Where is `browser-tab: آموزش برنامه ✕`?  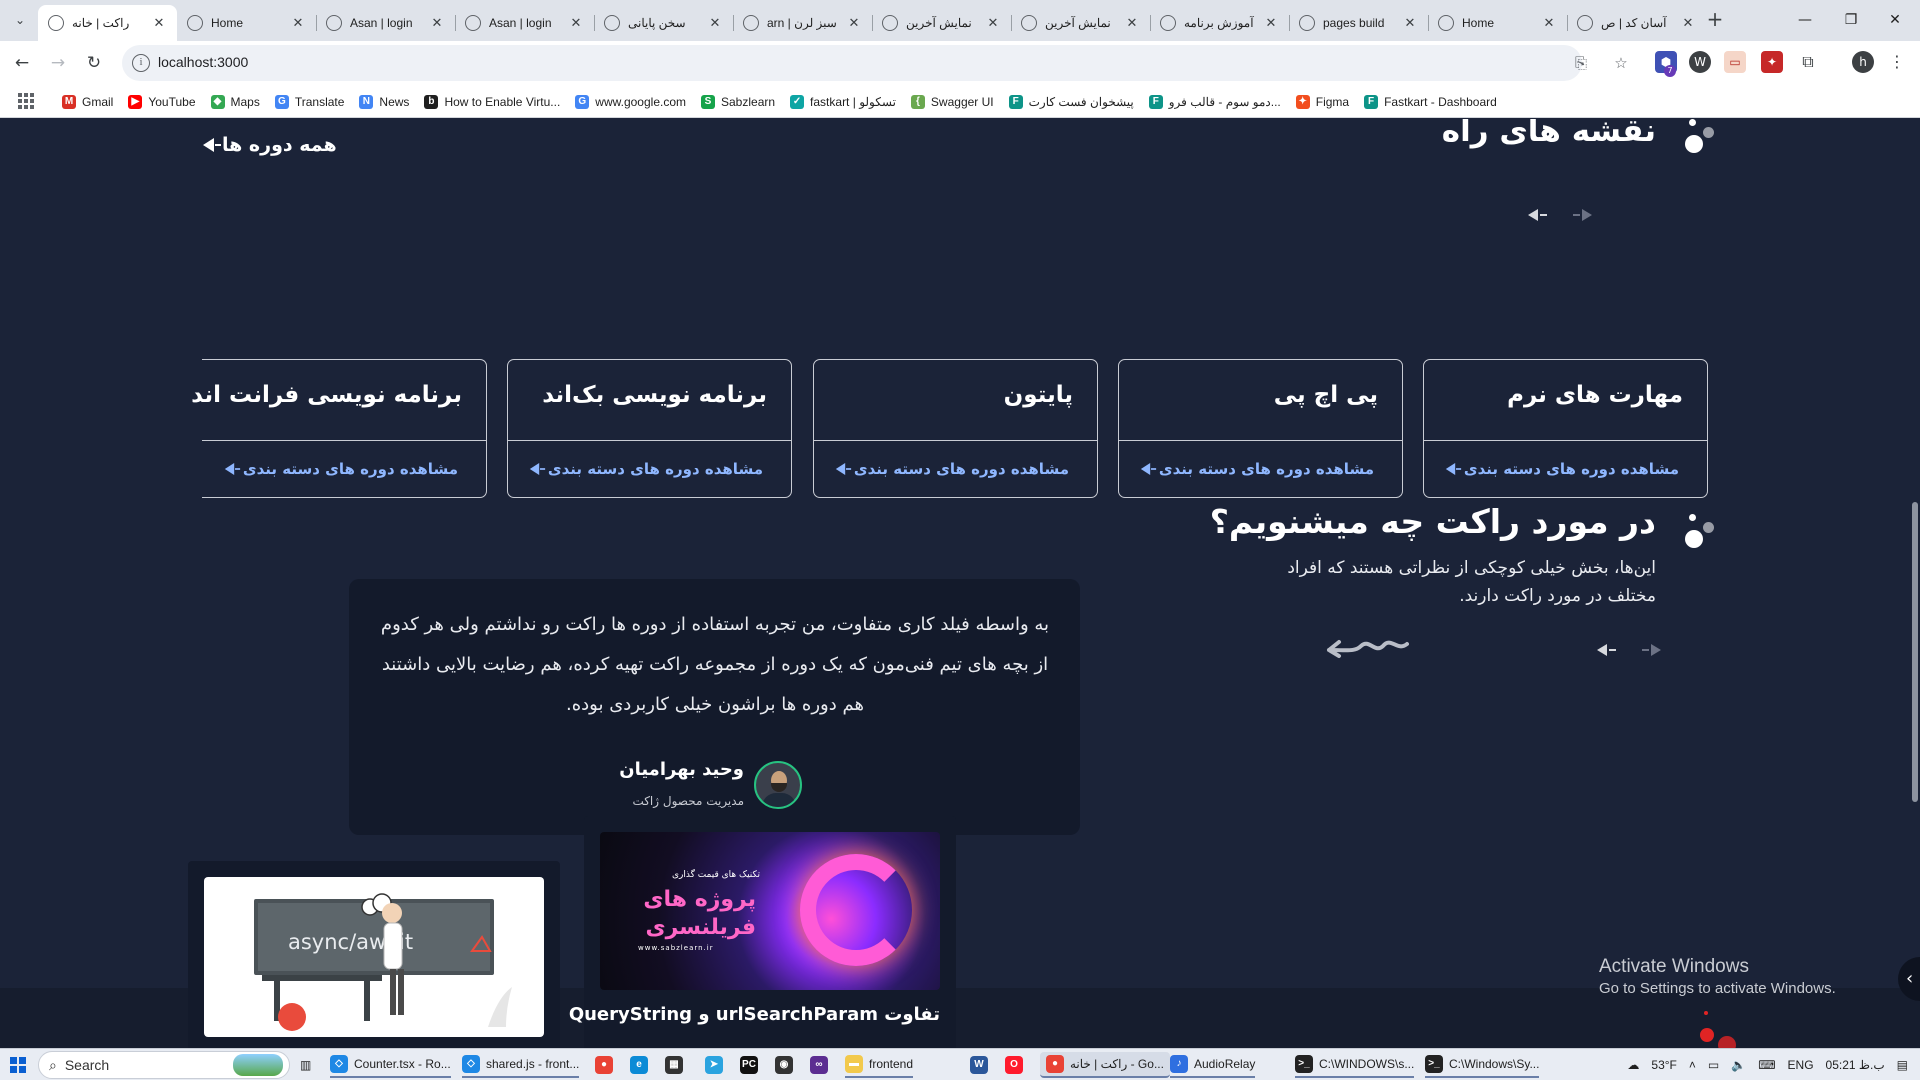 browser-tab: آموزش برنامه ✕ is located at coordinates (1219, 23).